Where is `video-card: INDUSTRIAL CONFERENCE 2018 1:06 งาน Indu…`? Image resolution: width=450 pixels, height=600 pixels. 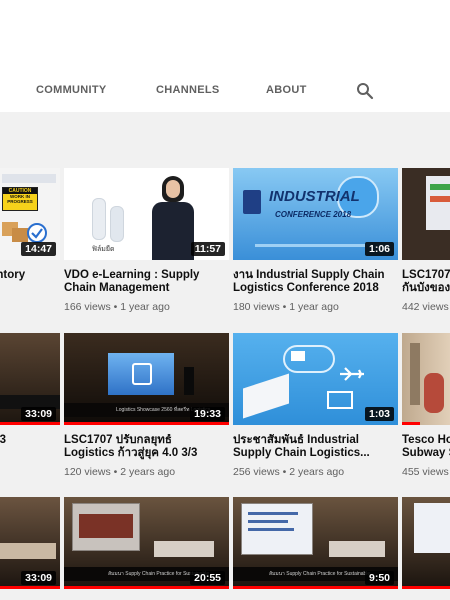
video-card: INDUSTRIAL CONFERENCE 2018 1:06 งาน Indu… is located at coordinates (315, 243).